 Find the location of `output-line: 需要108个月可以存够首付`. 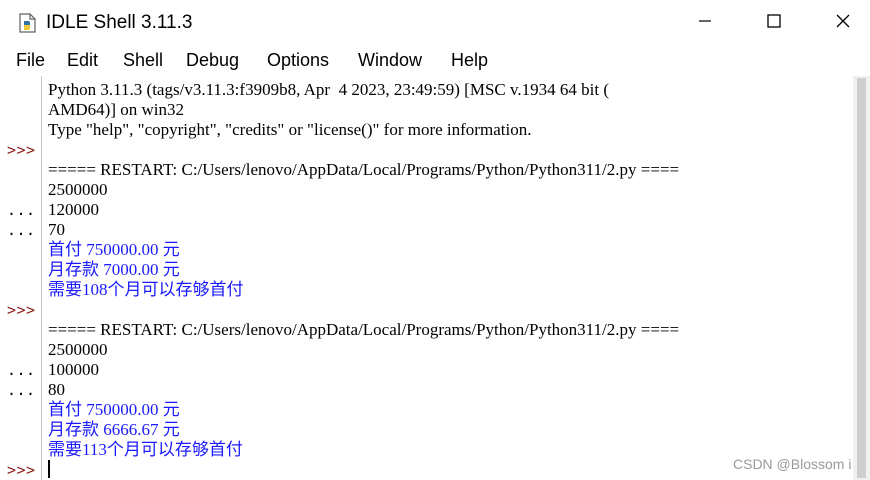

output-line: 需要108个月可以存够首付 is located at coordinates (146, 289).